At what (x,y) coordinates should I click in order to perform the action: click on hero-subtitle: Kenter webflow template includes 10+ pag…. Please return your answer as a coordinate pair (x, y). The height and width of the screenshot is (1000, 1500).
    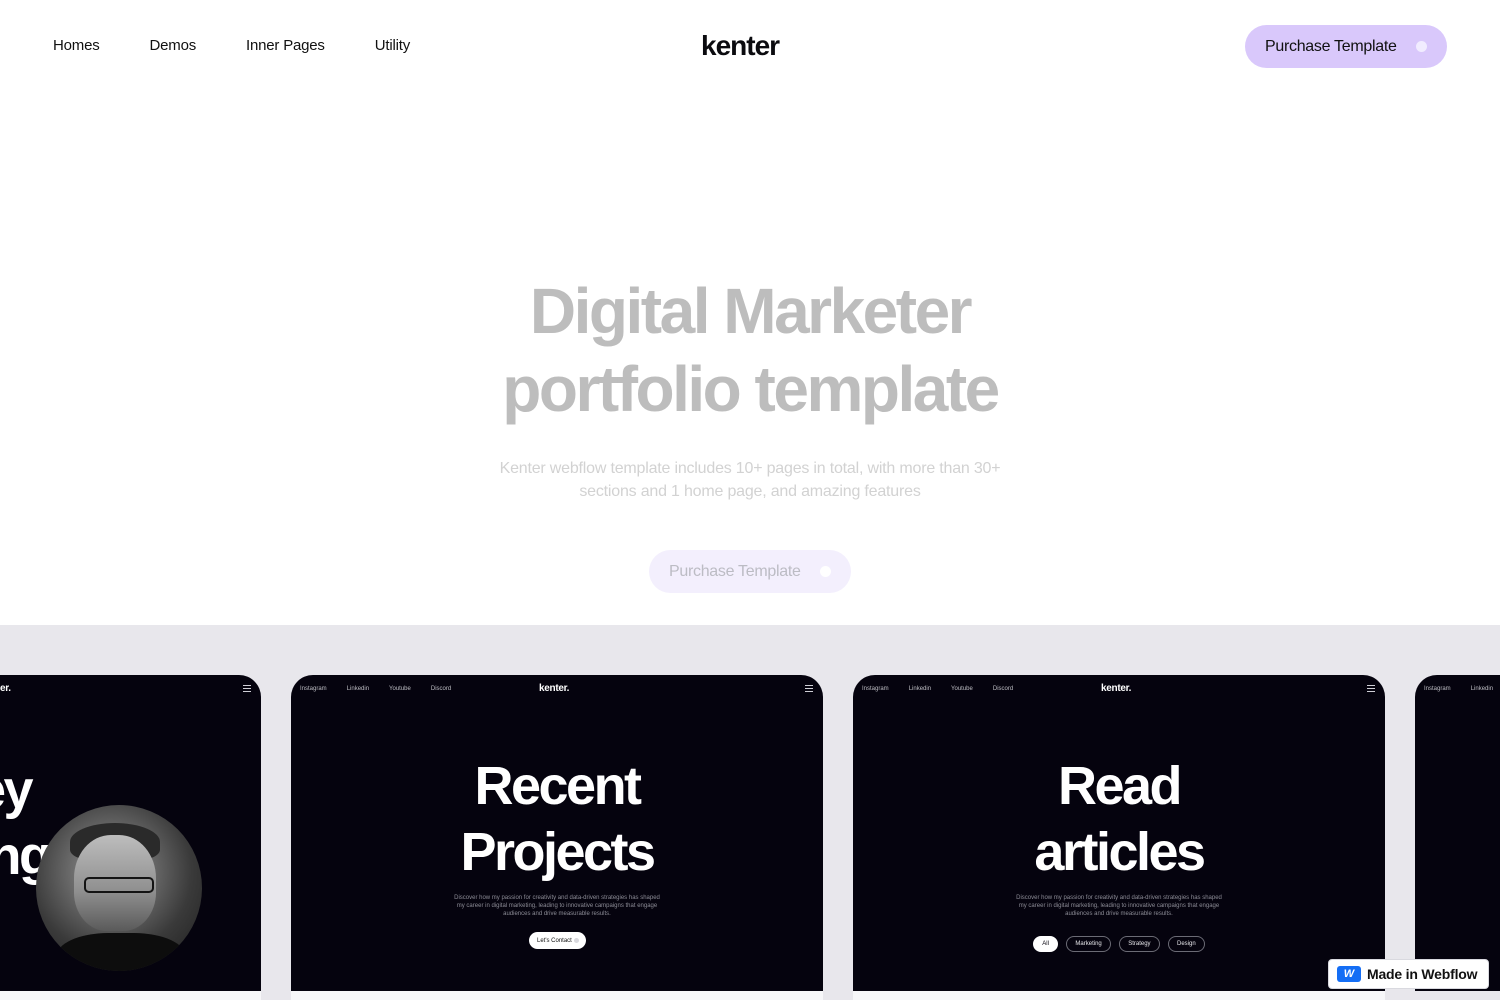
    Looking at the image, I should click on (750, 480).